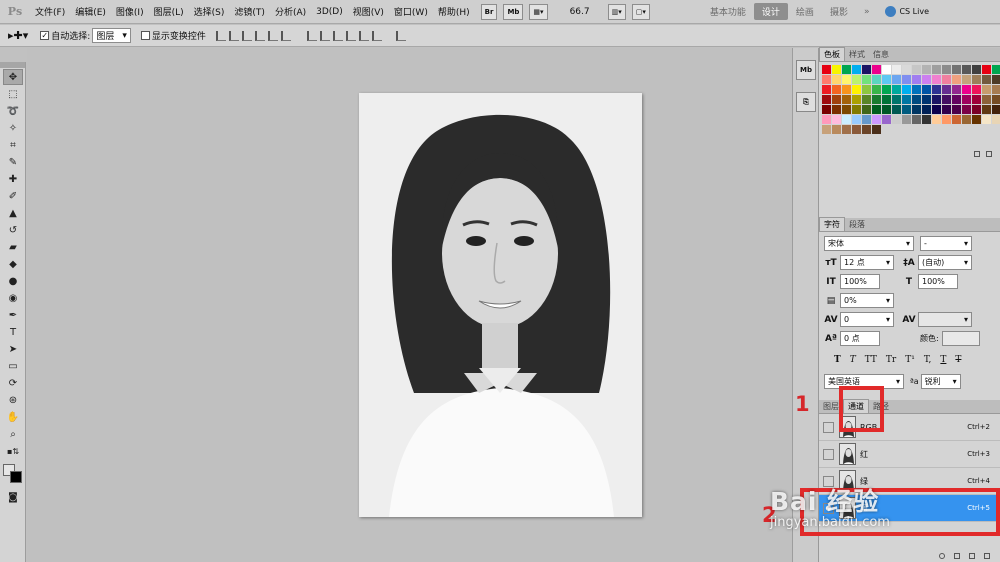  What do you see at coordinates (368, 11) in the screenshot?
I see `menu-view: 视图(V)` at bounding box center [368, 11].